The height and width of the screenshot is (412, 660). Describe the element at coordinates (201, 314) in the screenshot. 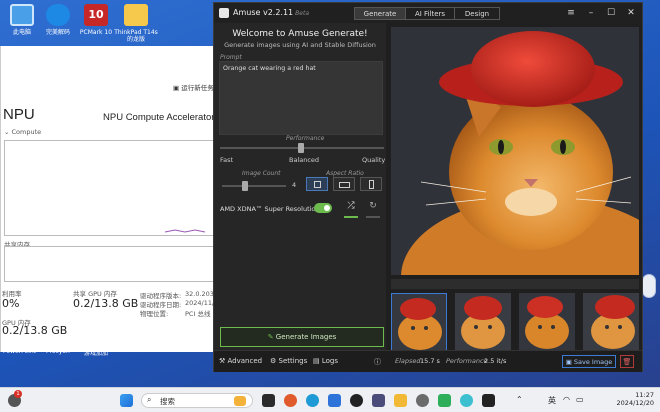

I see `location-value: PCI 总线 1` at that location.